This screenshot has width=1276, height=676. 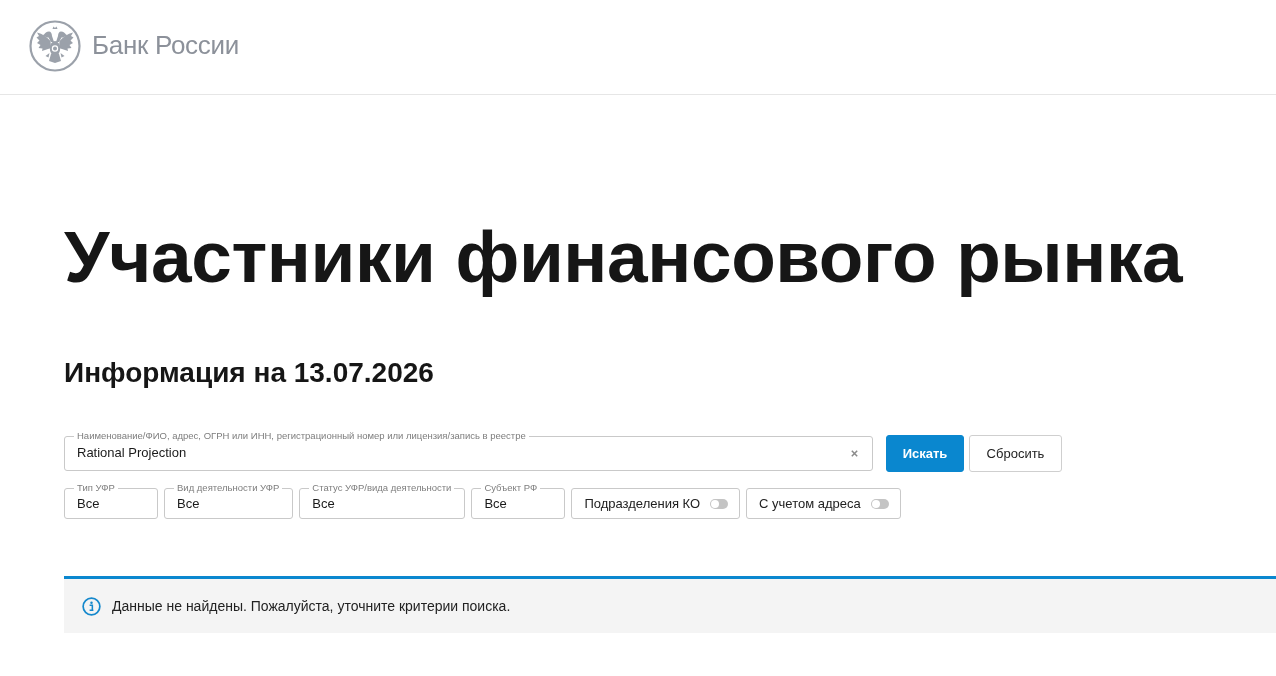 What do you see at coordinates (623, 257) in the screenshot?
I see `page-title: Участники финансового рынка` at bounding box center [623, 257].